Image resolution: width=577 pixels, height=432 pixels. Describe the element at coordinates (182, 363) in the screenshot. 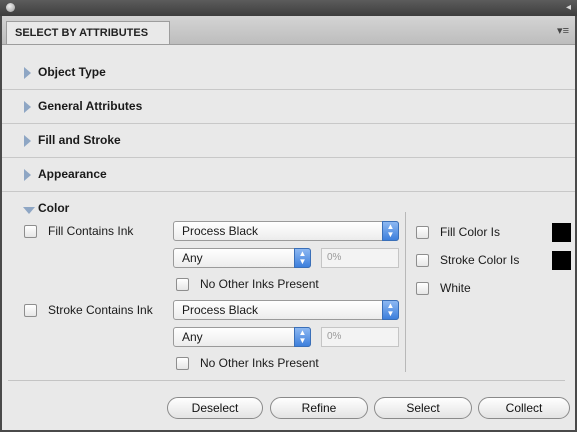

I see `stroke-no-other-inks-checkbox` at that location.